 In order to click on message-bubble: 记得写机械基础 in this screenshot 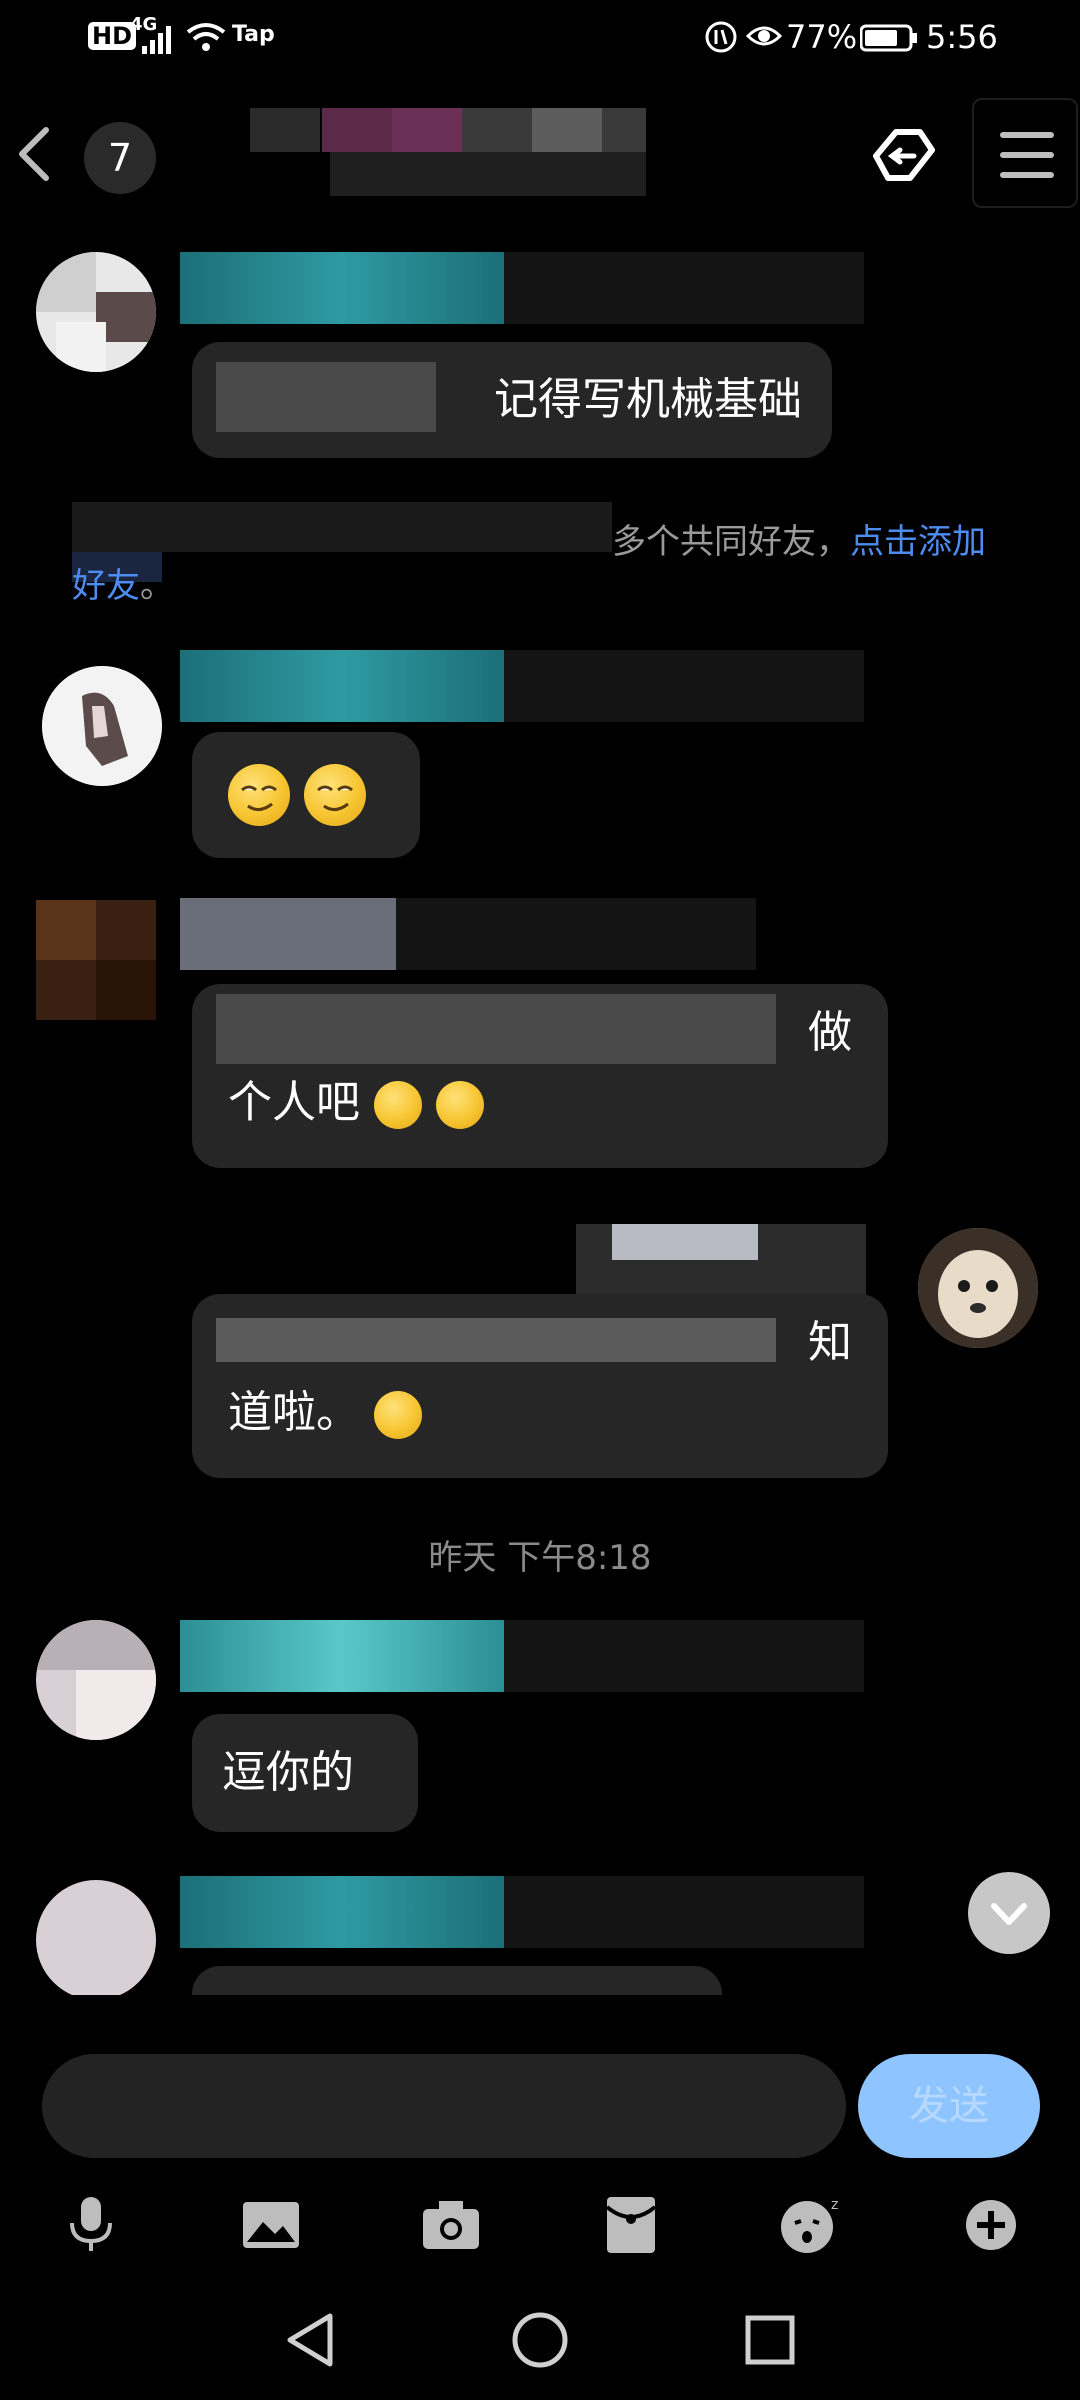, I will do `click(512, 400)`.